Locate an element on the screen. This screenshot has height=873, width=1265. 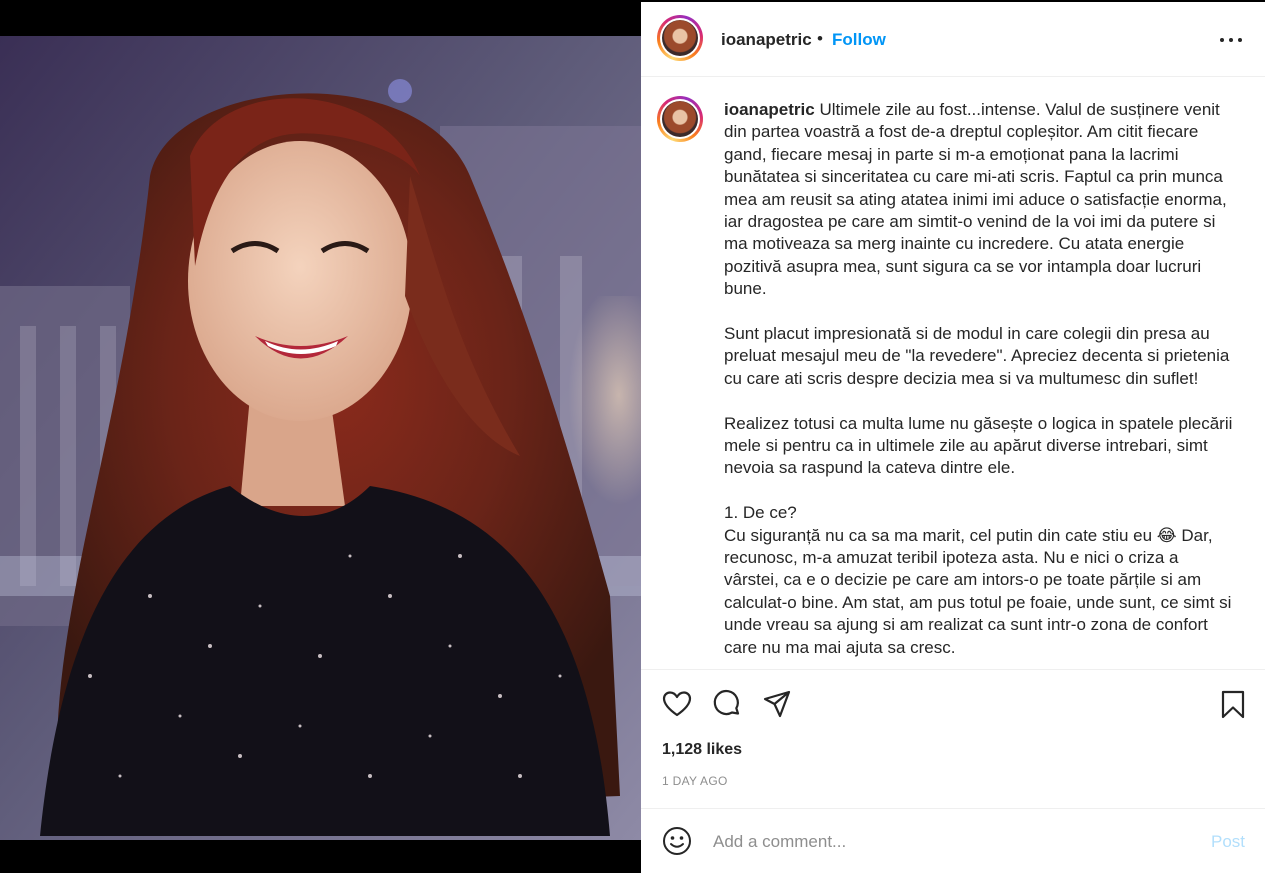
emoji-icon is located at coordinates (677, 841).